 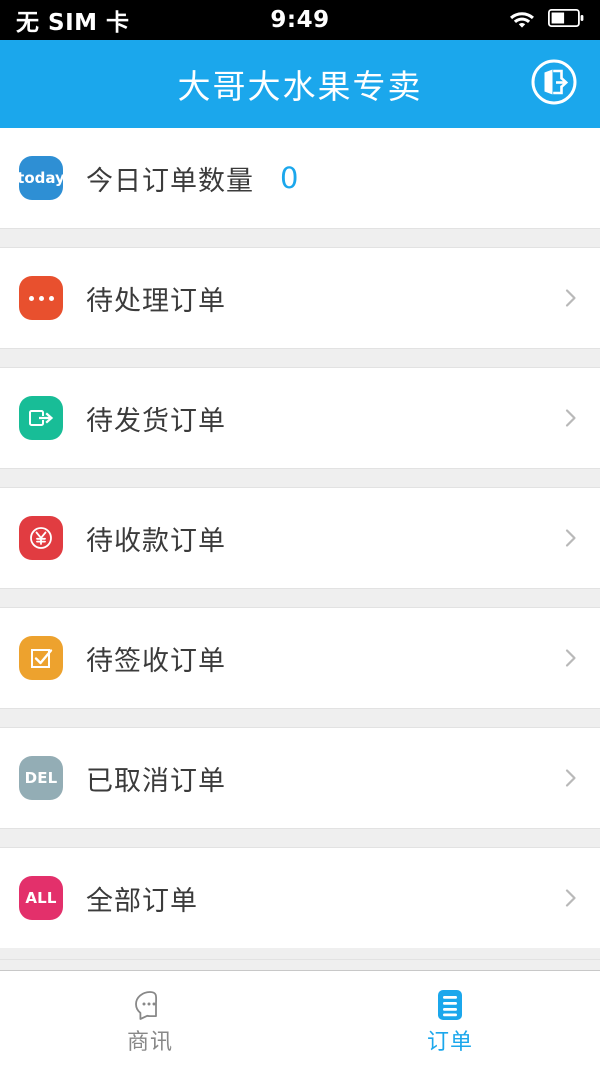 What do you see at coordinates (300, 418) in the screenshot?
I see `list-item-to-ship-orders: 待发货订单` at bounding box center [300, 418].